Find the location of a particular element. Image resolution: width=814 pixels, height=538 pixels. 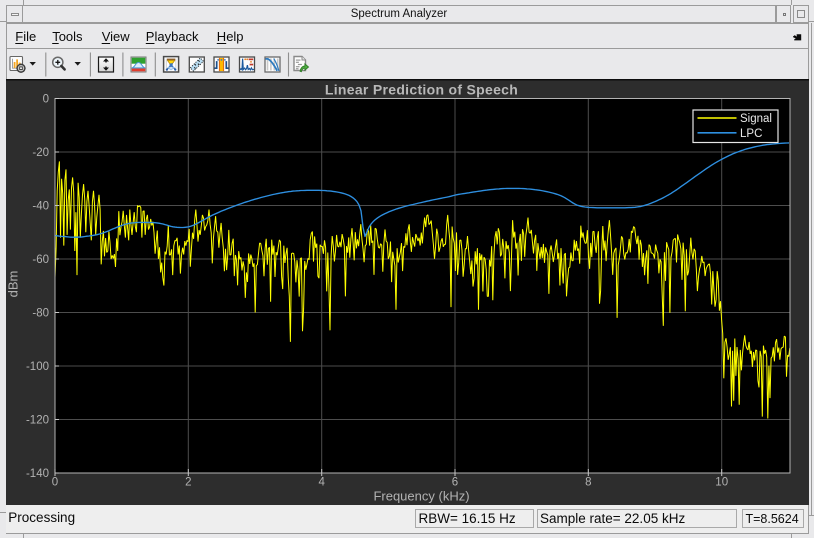

svg-text: -60 is located at coordinates (40, 260).